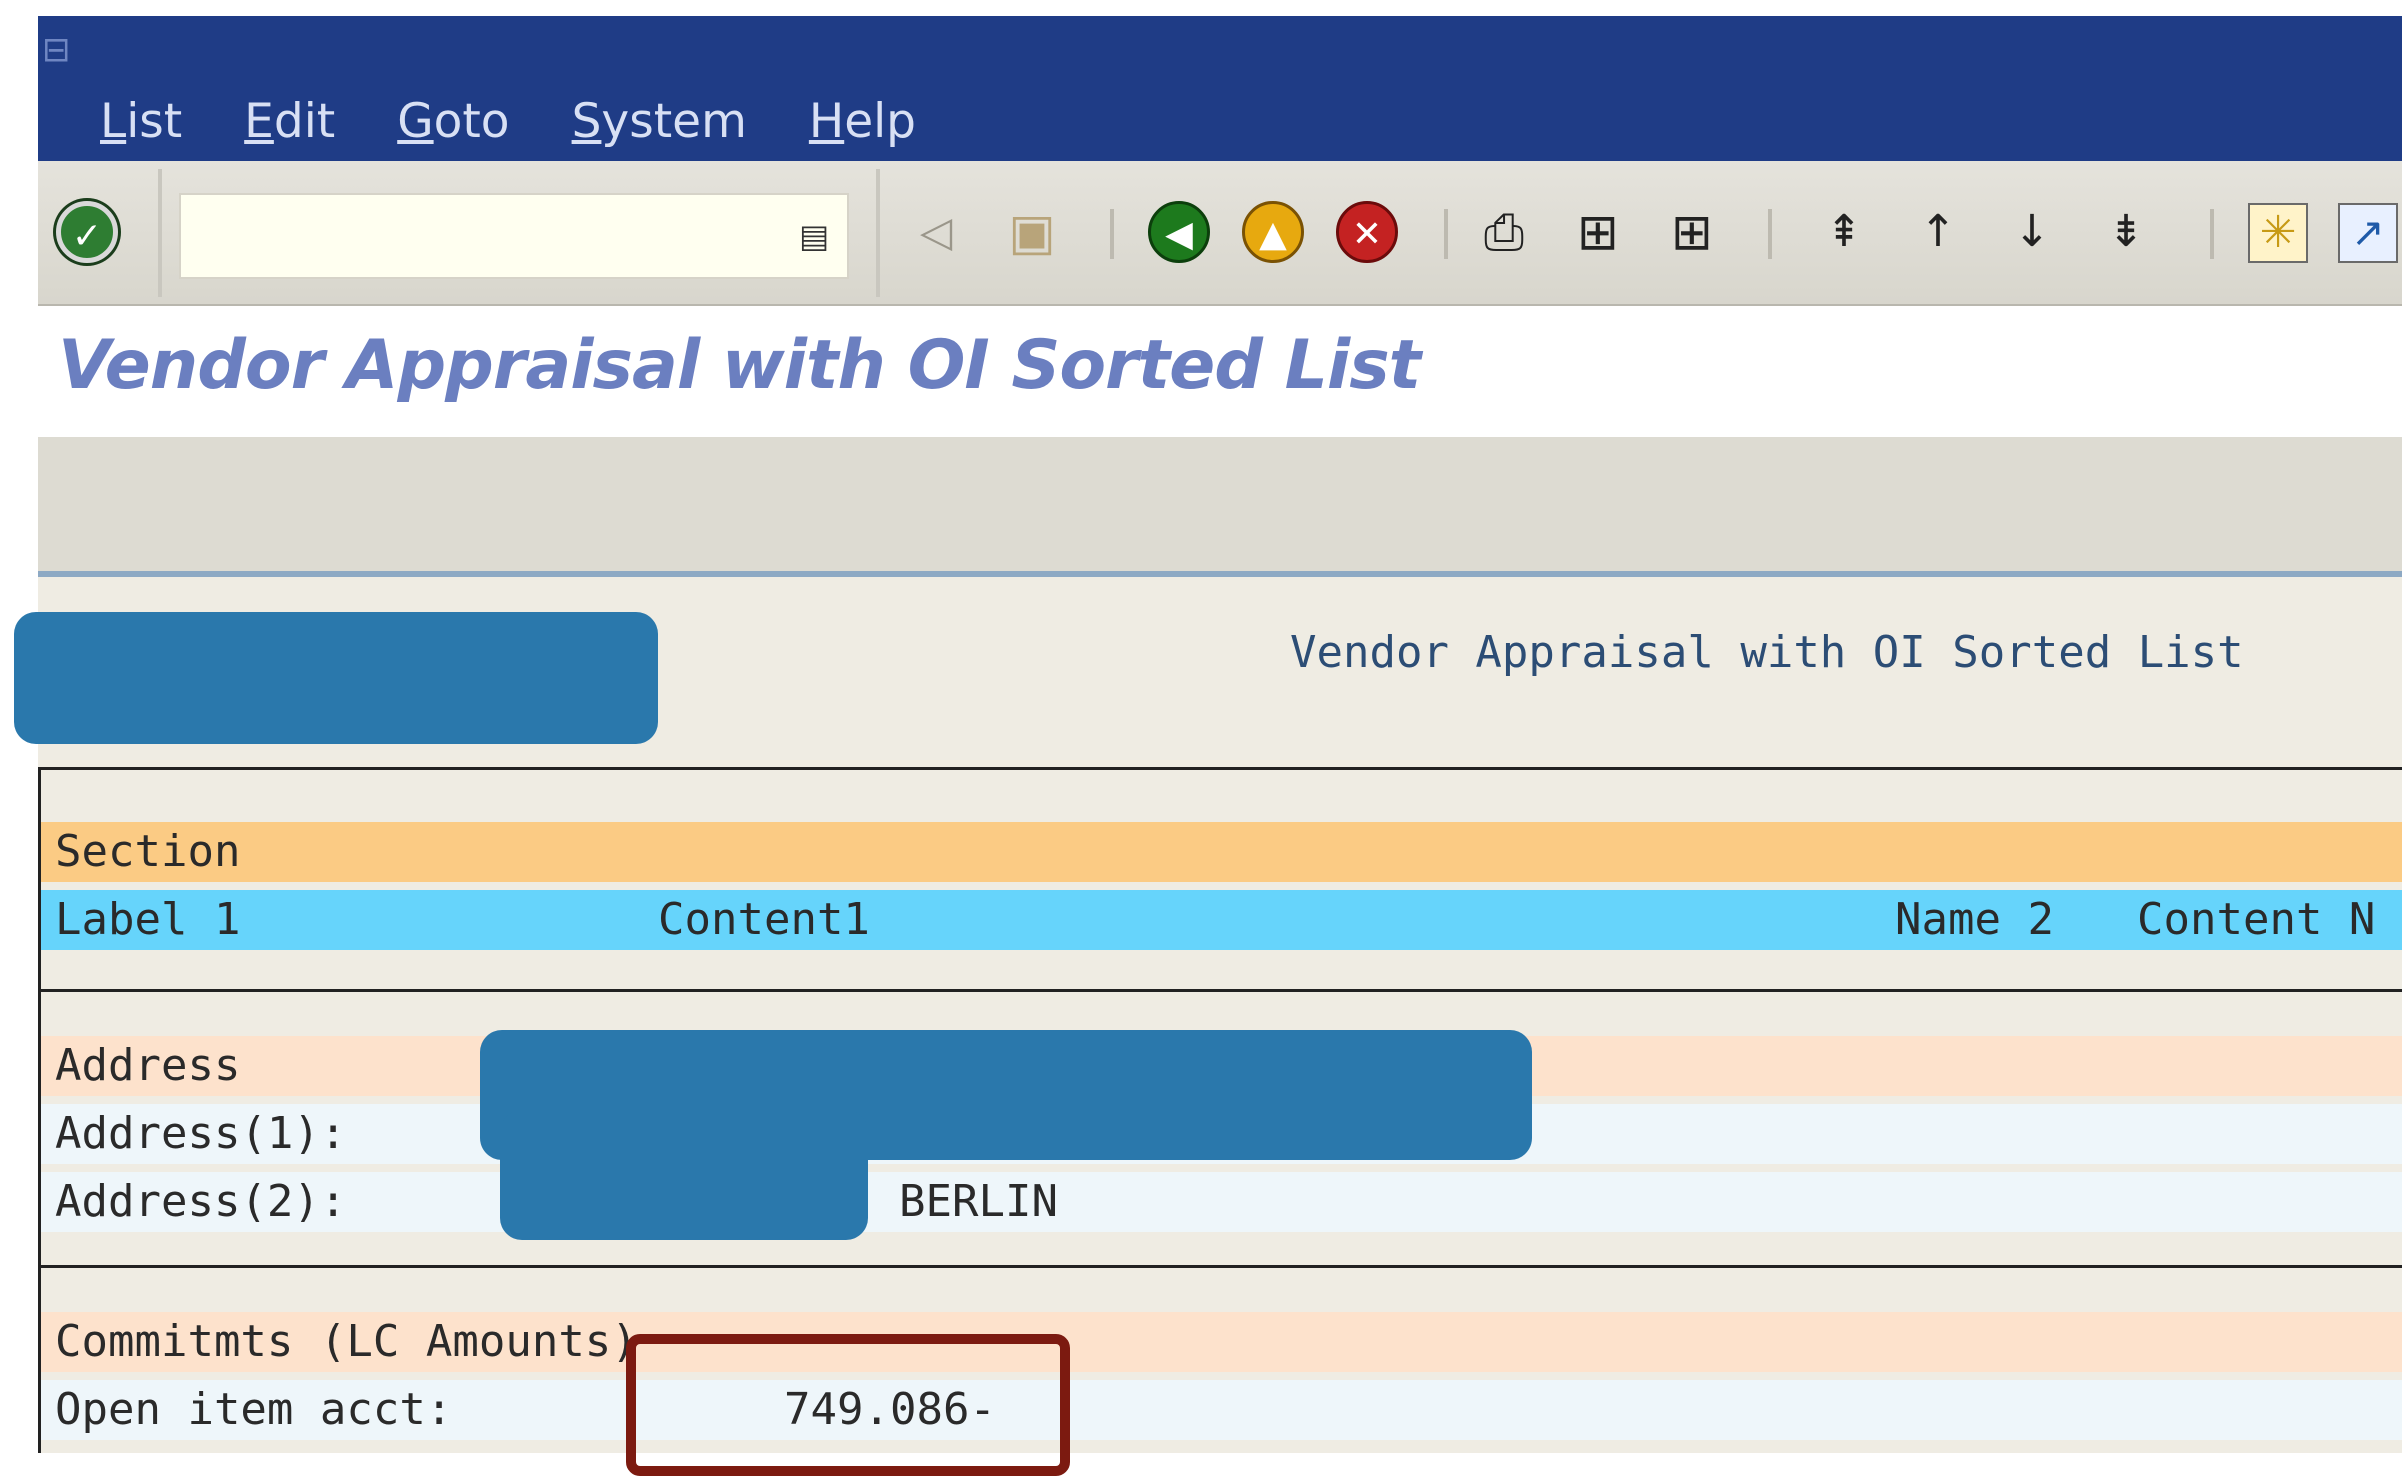 This screenshot has width=2402, height=1476. I want to click on create-session-icon: ✳, so click(2278, 233).